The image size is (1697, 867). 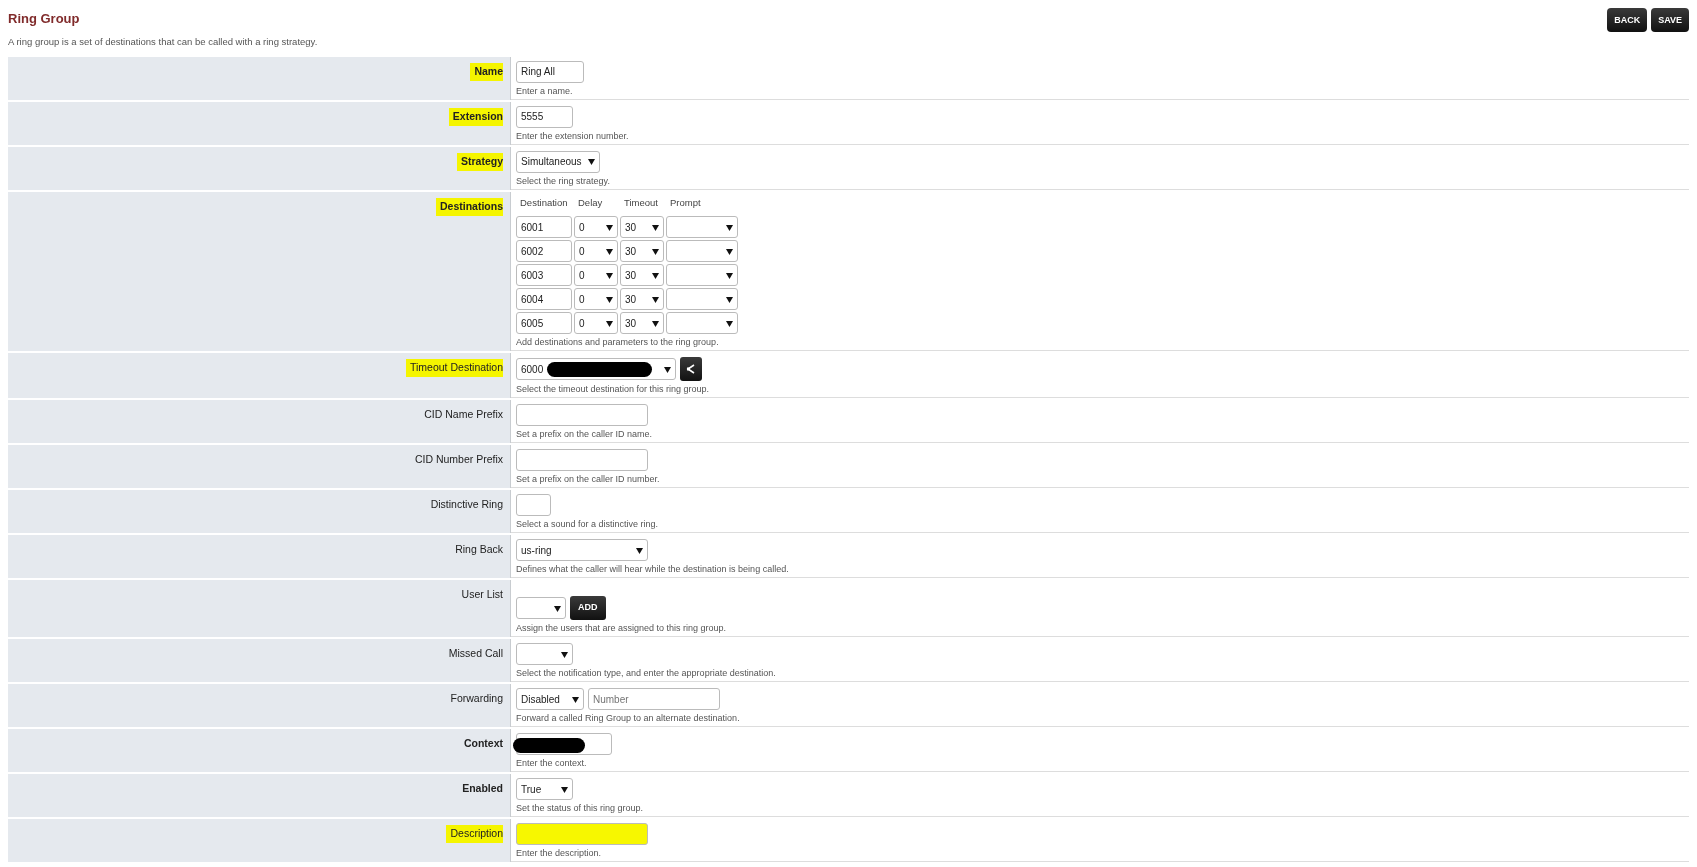 What do you see at coordinates (628, 718) in the screenshot?
I see `field-hint: Forward a called Ring Group to an alternate destination.` at bounding box center [628, 718].